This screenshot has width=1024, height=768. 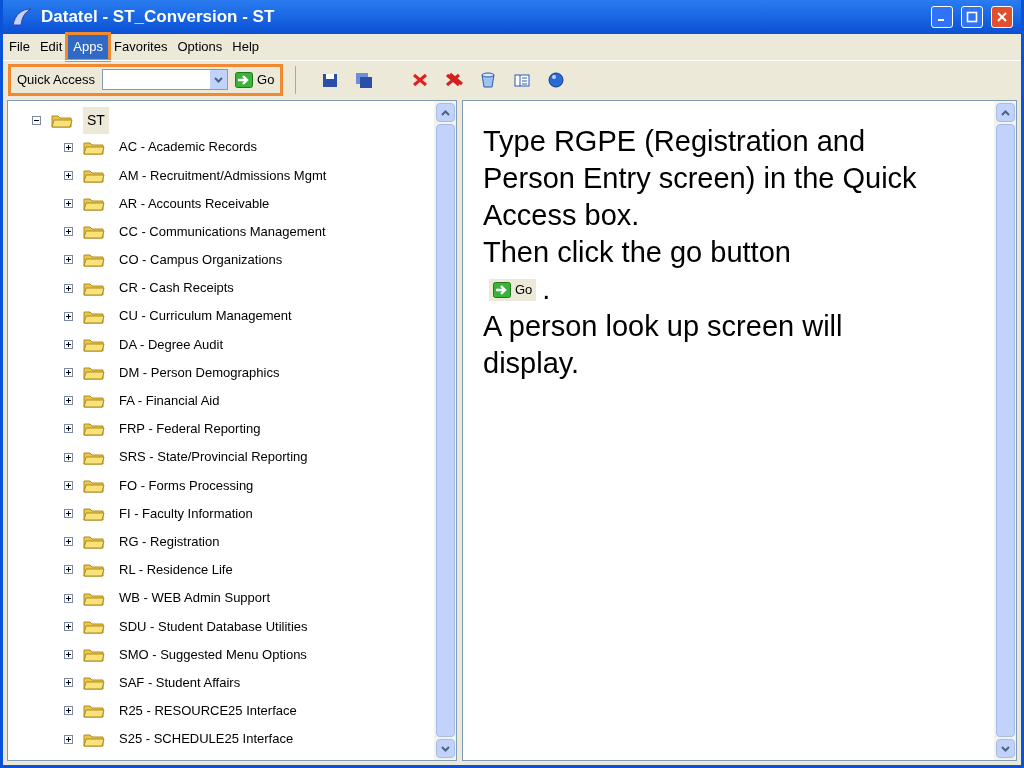 What do you see at coordinates (36, 120) in the screenshot?
I see `collapse-icon` at bounding box center [36, 120].